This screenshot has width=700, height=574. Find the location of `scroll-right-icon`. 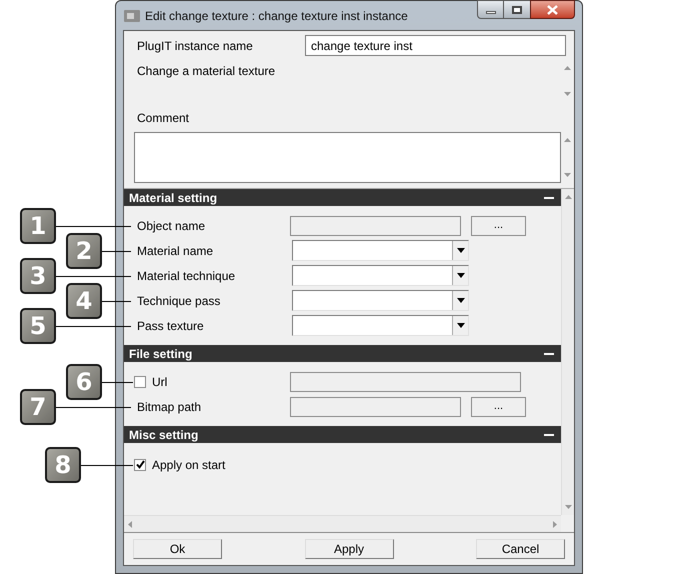

scroll-right-icon is located at coordinates (555, 524).